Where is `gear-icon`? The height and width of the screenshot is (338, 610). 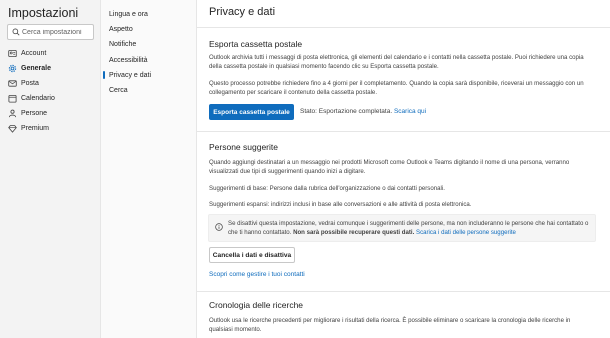
gear-icon is located at coordinates (12, 68).